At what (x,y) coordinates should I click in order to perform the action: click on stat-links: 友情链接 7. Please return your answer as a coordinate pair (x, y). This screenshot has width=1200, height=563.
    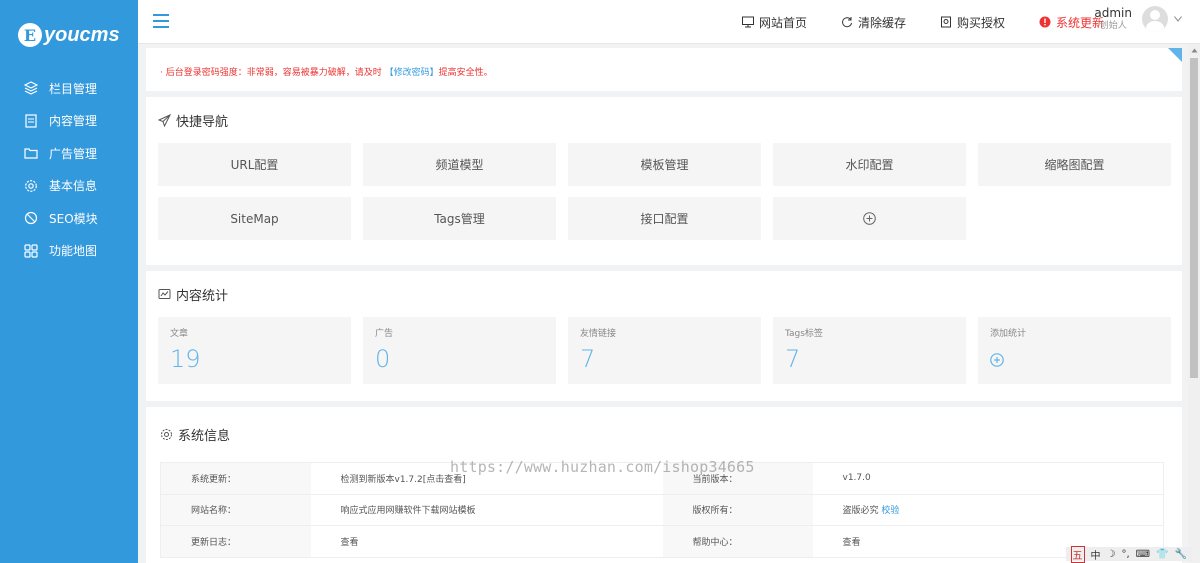
    Looking at the image, I should click on (664, 350).